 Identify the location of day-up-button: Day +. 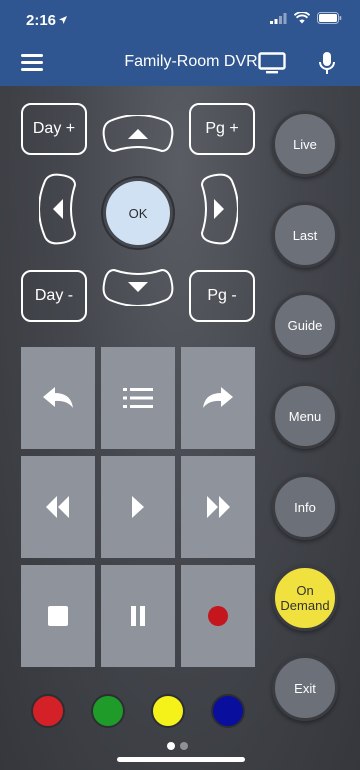
(54, 129).